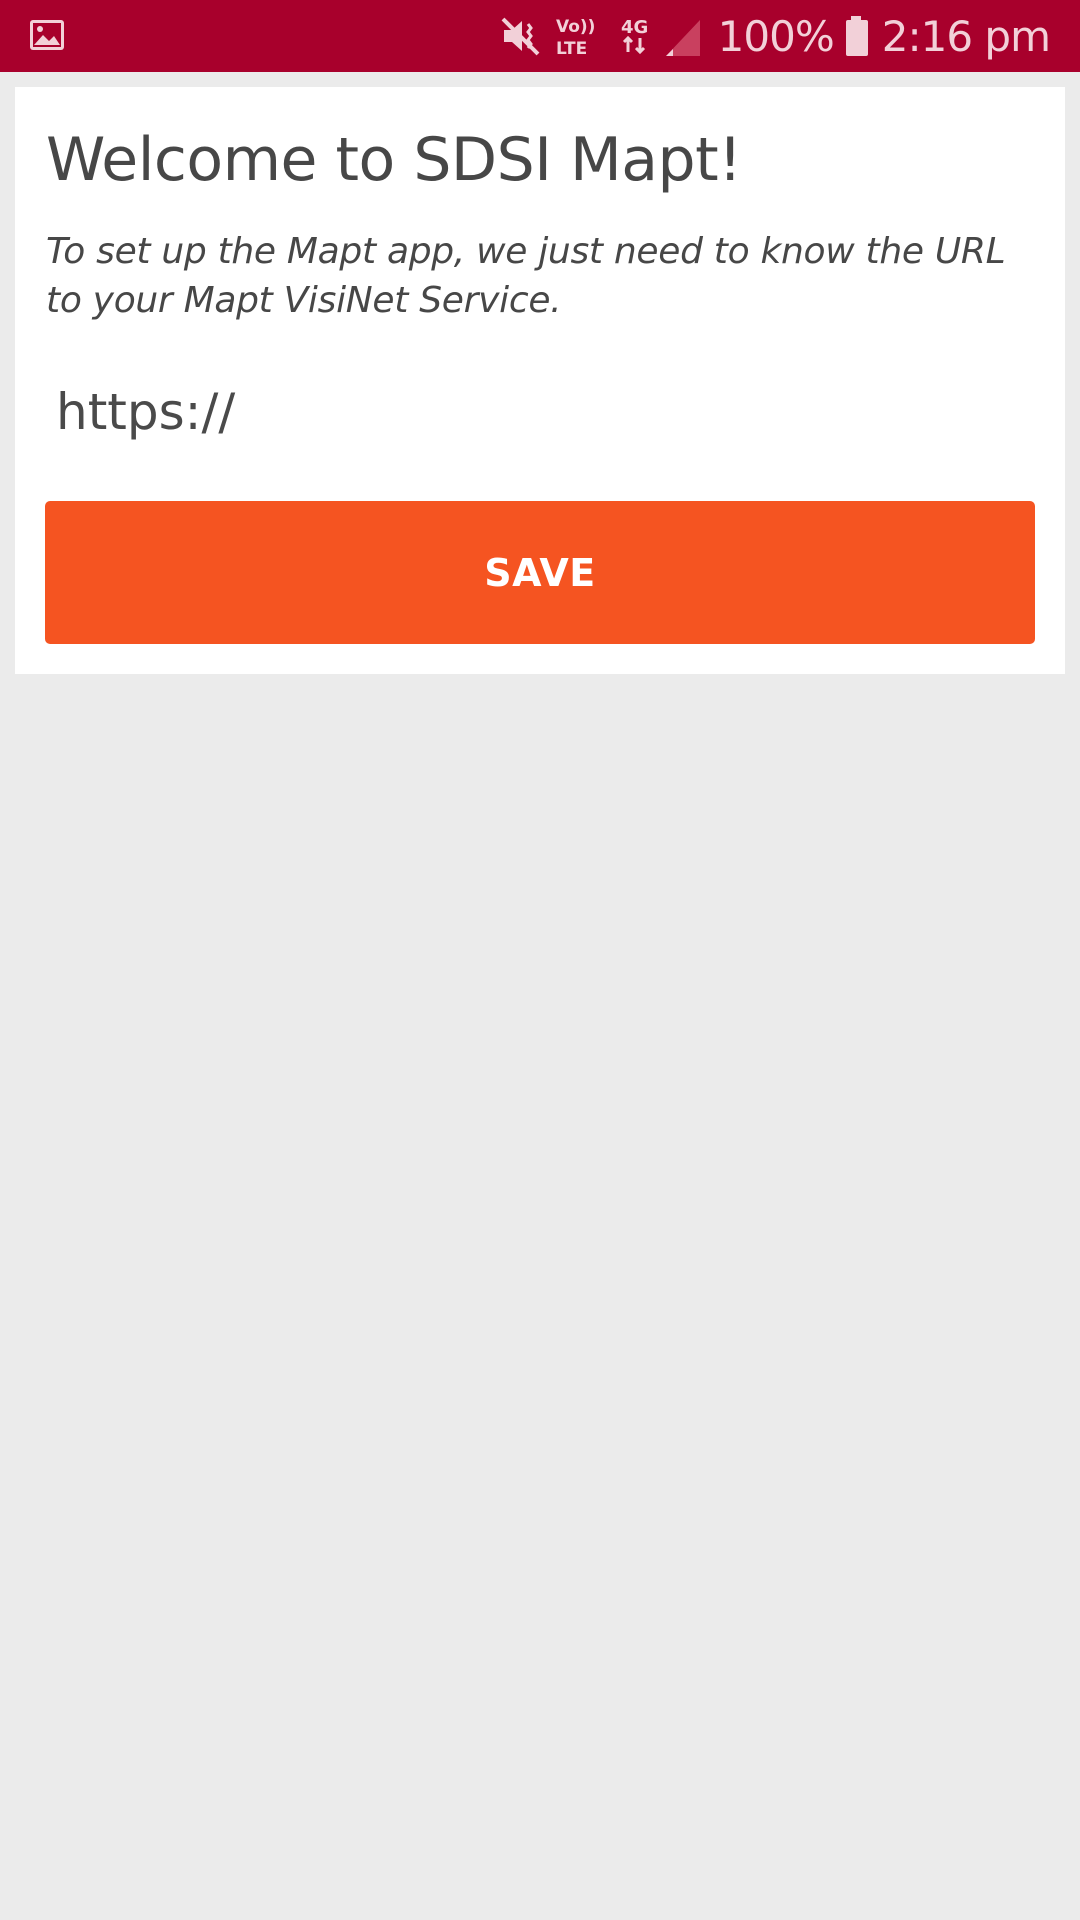 This screenshot has width=1080, height=1920. I want to click on page-title: Welcome to SDSI Mapt!, so click(394, 160).